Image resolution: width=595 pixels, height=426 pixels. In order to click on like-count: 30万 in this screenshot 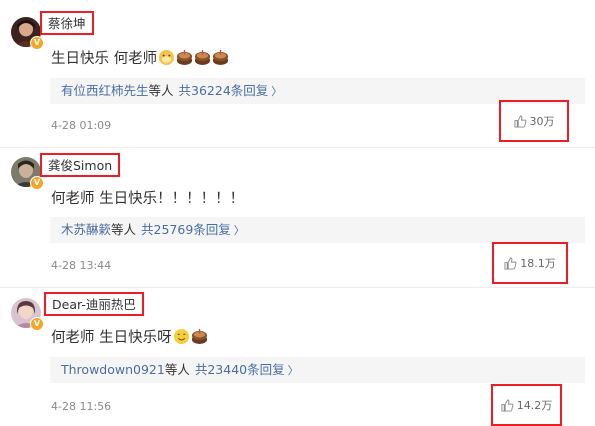, I will do `click(542, 121)`.